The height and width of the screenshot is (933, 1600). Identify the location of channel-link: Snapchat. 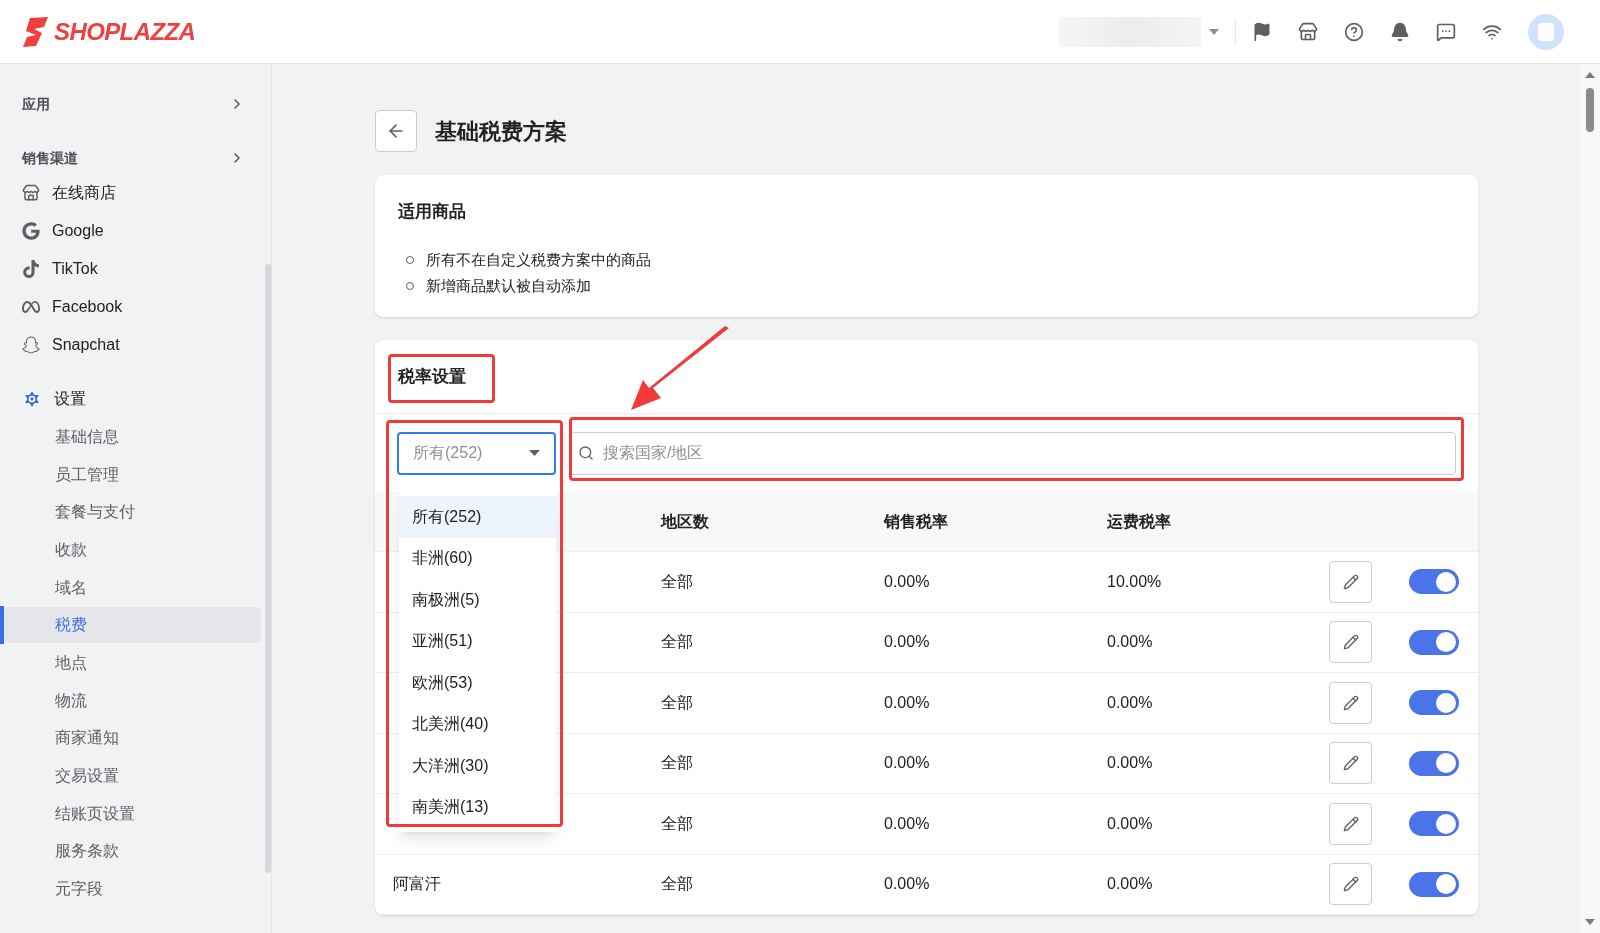
(86, 345).